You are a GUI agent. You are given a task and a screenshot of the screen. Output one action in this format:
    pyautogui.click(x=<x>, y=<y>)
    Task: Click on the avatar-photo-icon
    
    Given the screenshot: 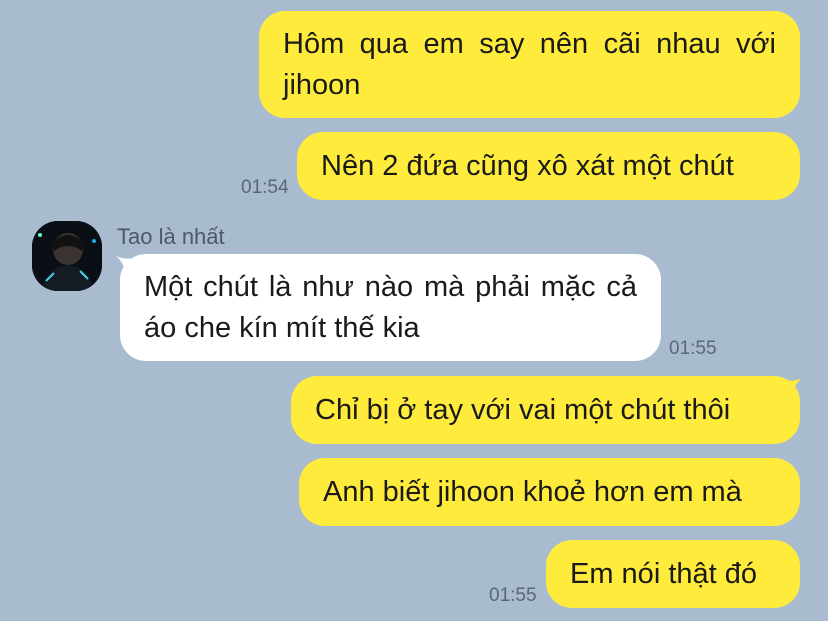 What is the action you would take?
    pyautogui.click(x=67, y=256)
    